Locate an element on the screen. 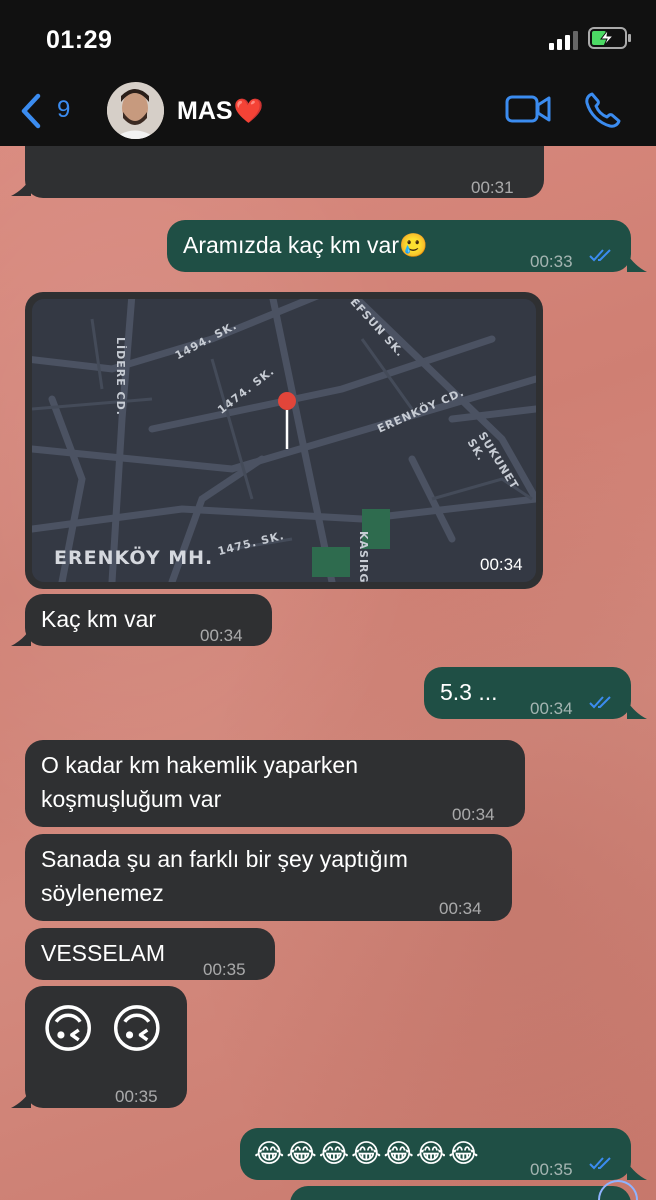  message-text-line2: söylenemez is located at coordinates (102, 893).